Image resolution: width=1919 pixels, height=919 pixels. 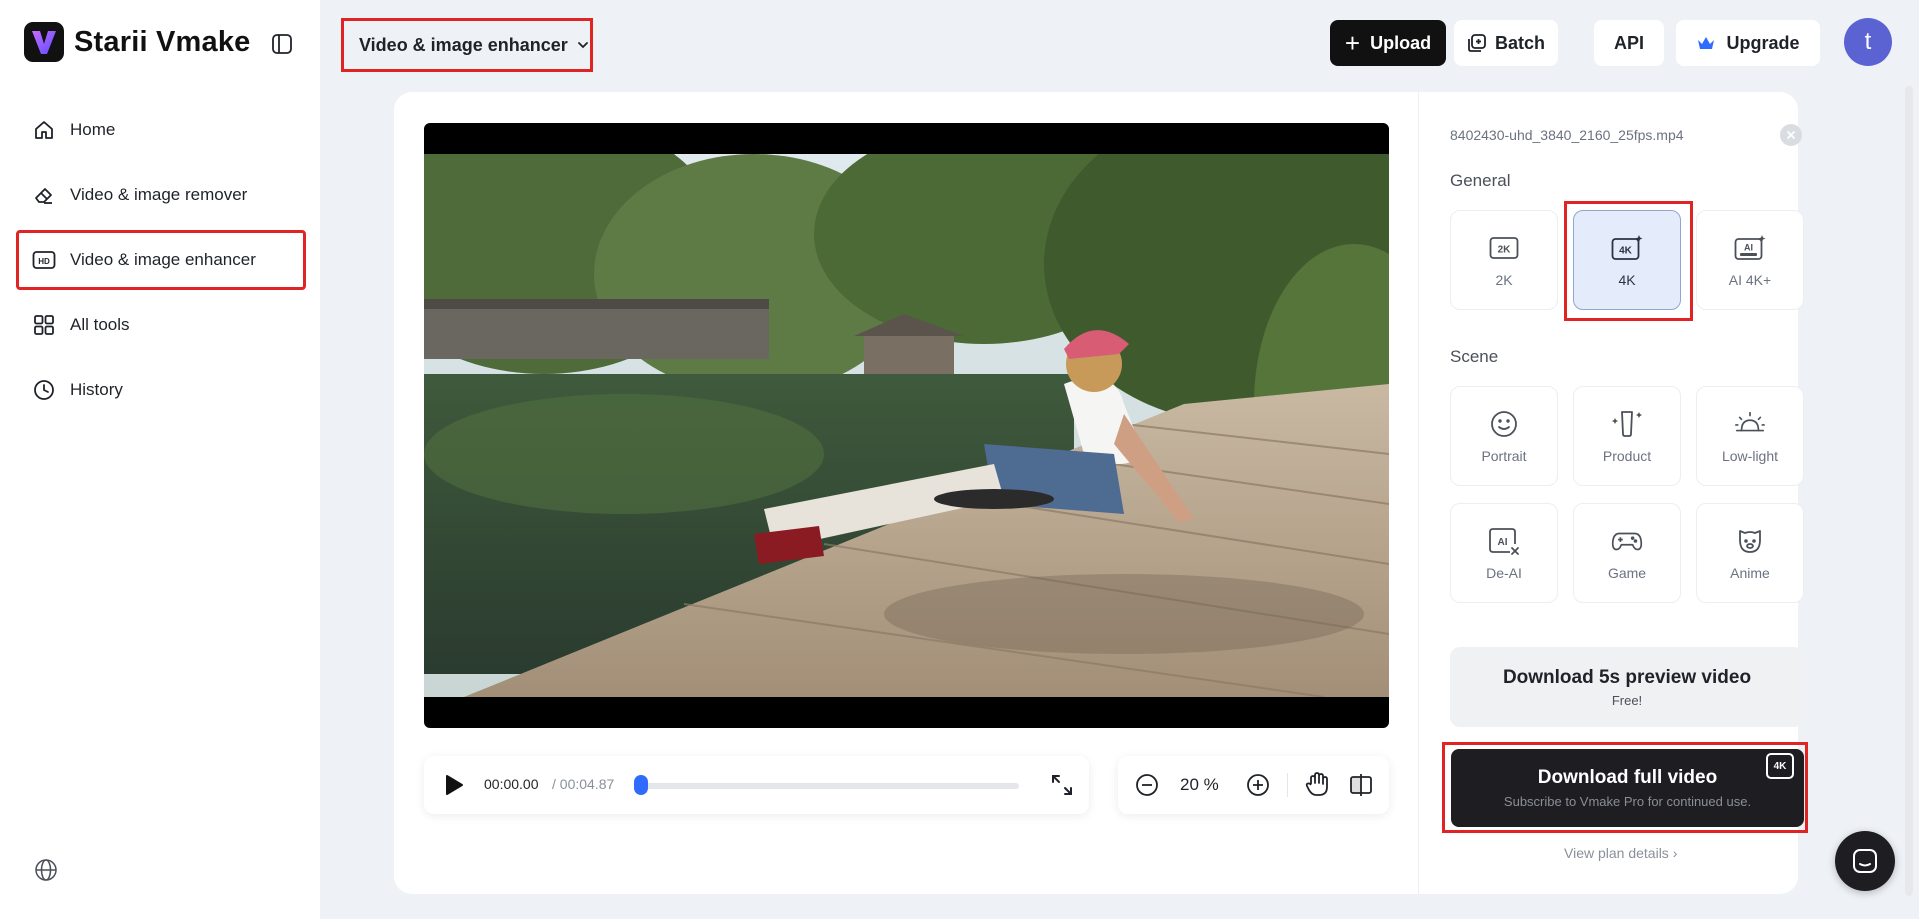 What do you see at coordinates (1361, 785) in the screenshot?
I see `compare-split-icon` at bounding box center [1361, 785].